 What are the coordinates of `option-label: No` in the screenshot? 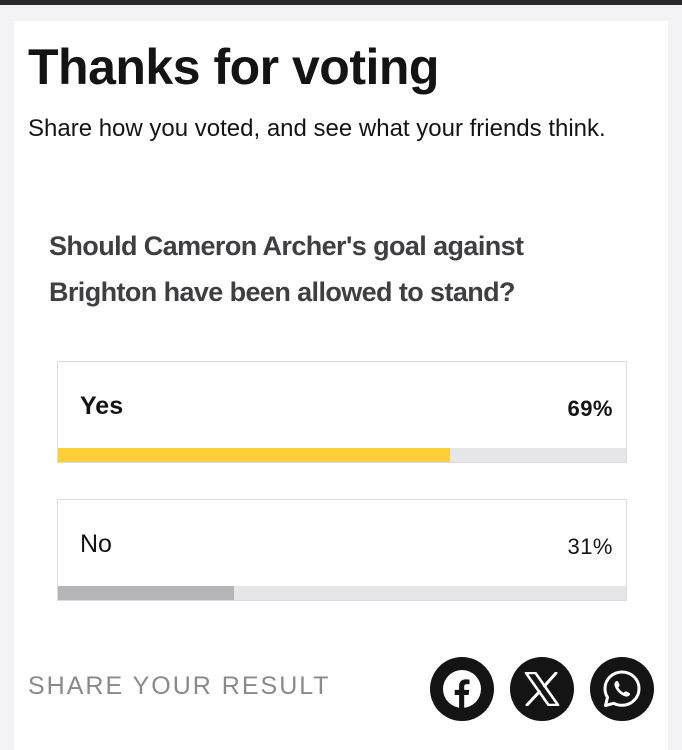 It's located at (96, 544).